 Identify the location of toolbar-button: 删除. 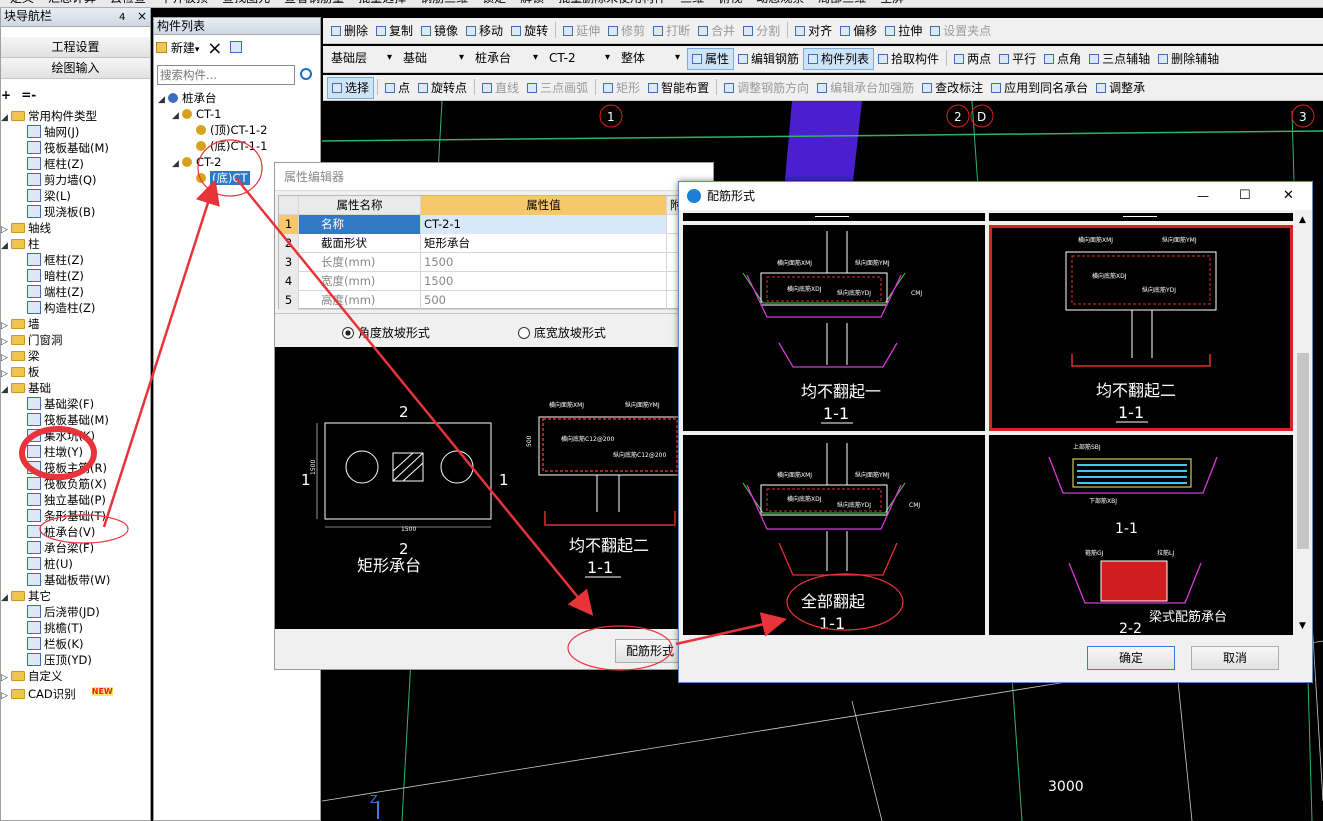
(349, 31).